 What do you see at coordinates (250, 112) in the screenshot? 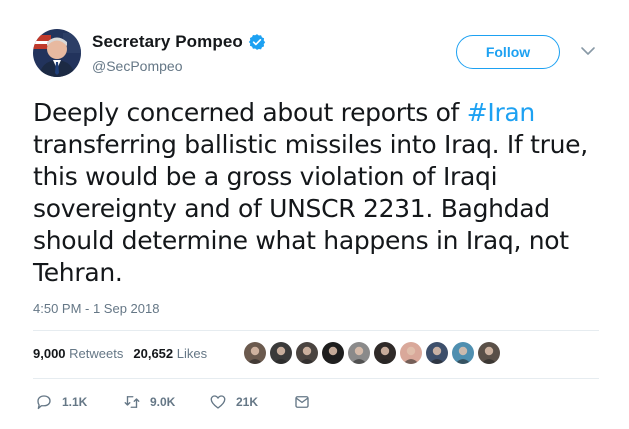
I see `tweet-text-part-1: Deeply concerned about reports of` at bounding box center [250, 112].